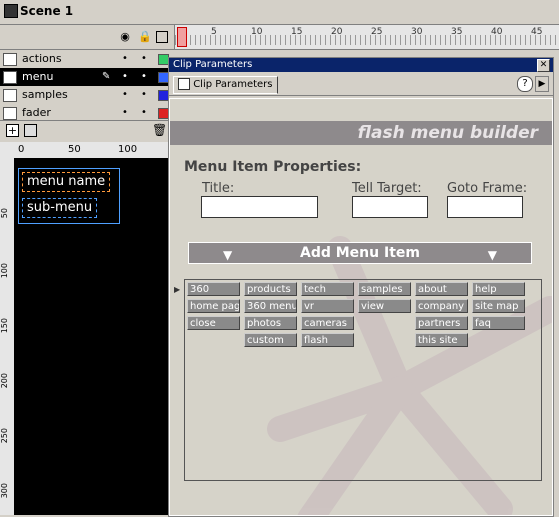 Image resolution: width=559 pixels, height=517 pixels. What do you see at coordinates (125, 37) in the screenshot?
I see `eye-icon: ◉` at bounding box center [125, 37].